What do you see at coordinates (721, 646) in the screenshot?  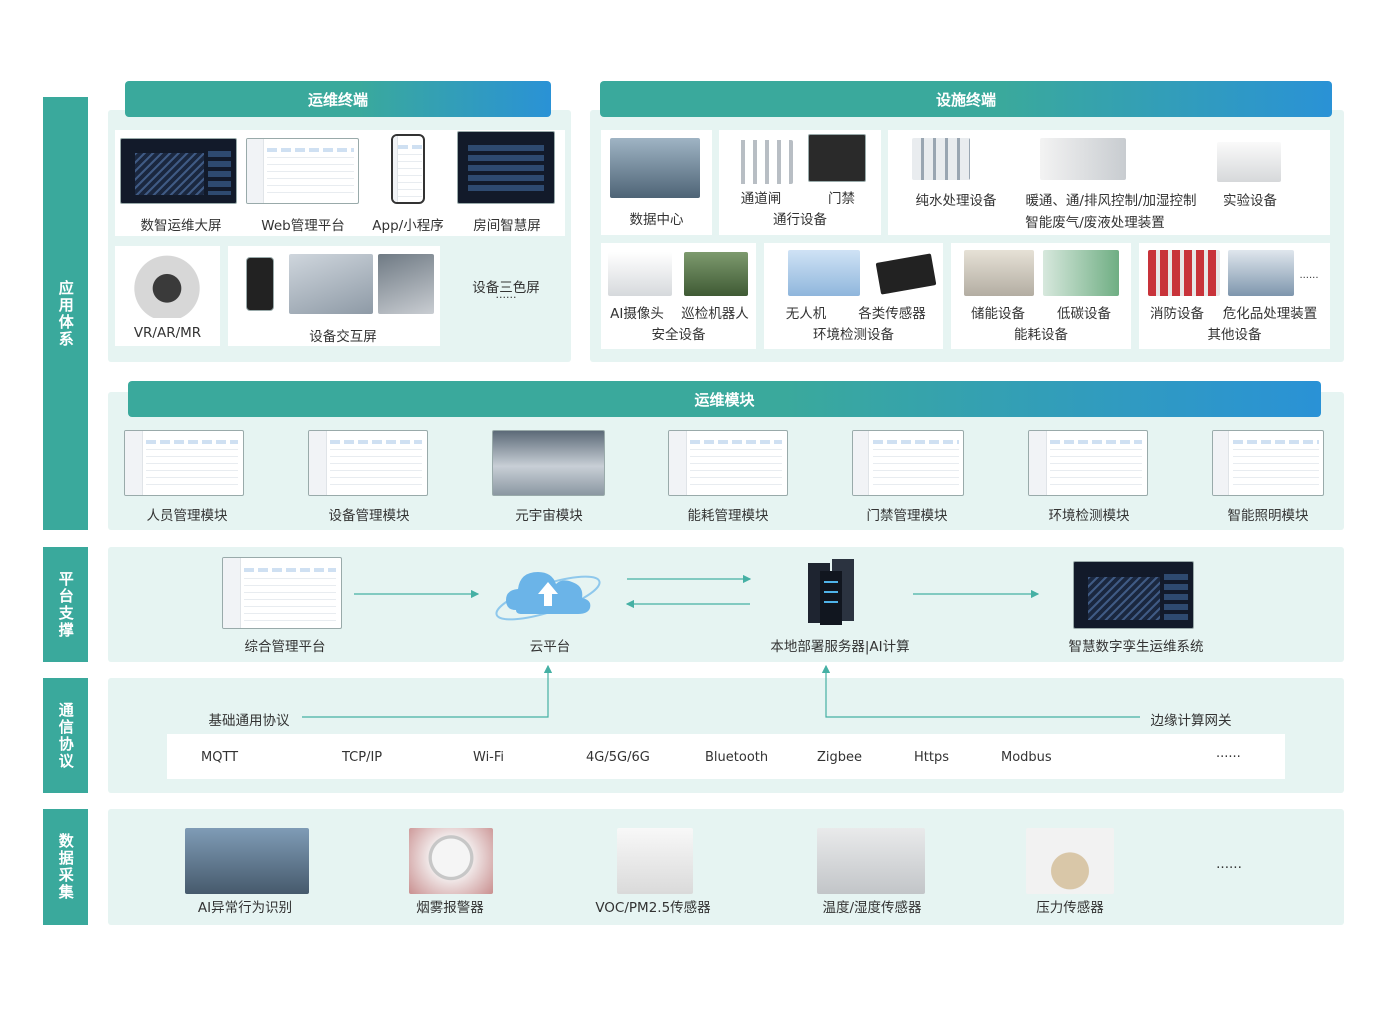 I see `connector-arrows` at bounding box center [721, 646].